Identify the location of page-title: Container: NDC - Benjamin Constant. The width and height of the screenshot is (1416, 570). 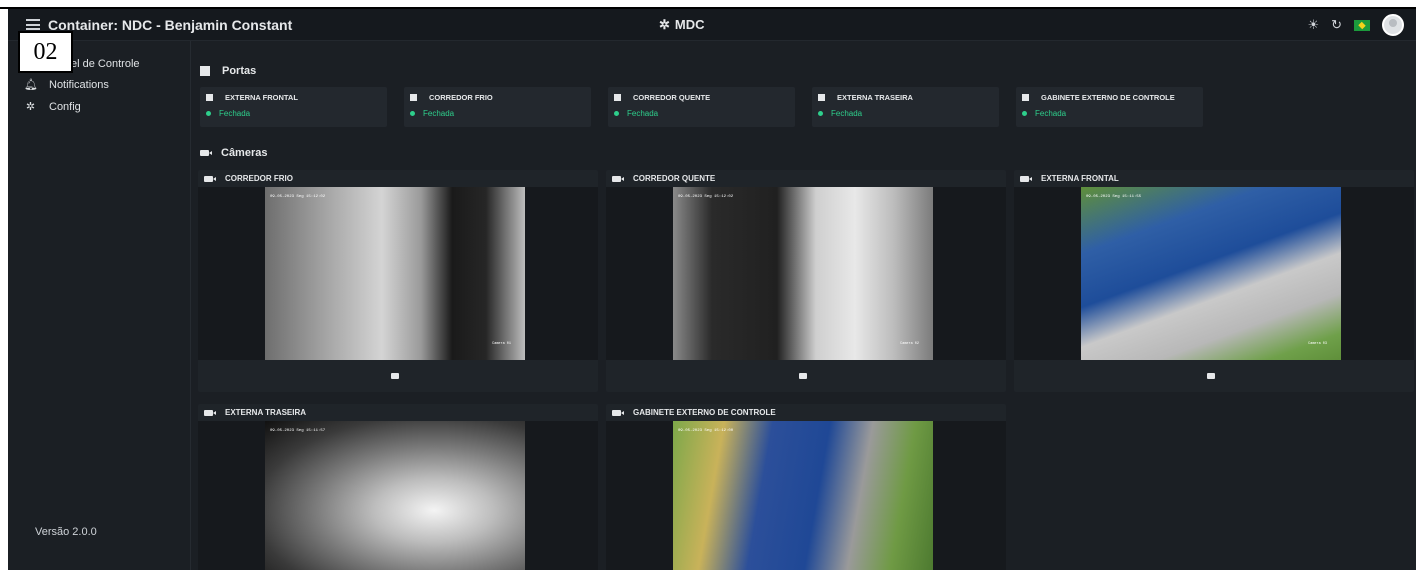
(170, 25).